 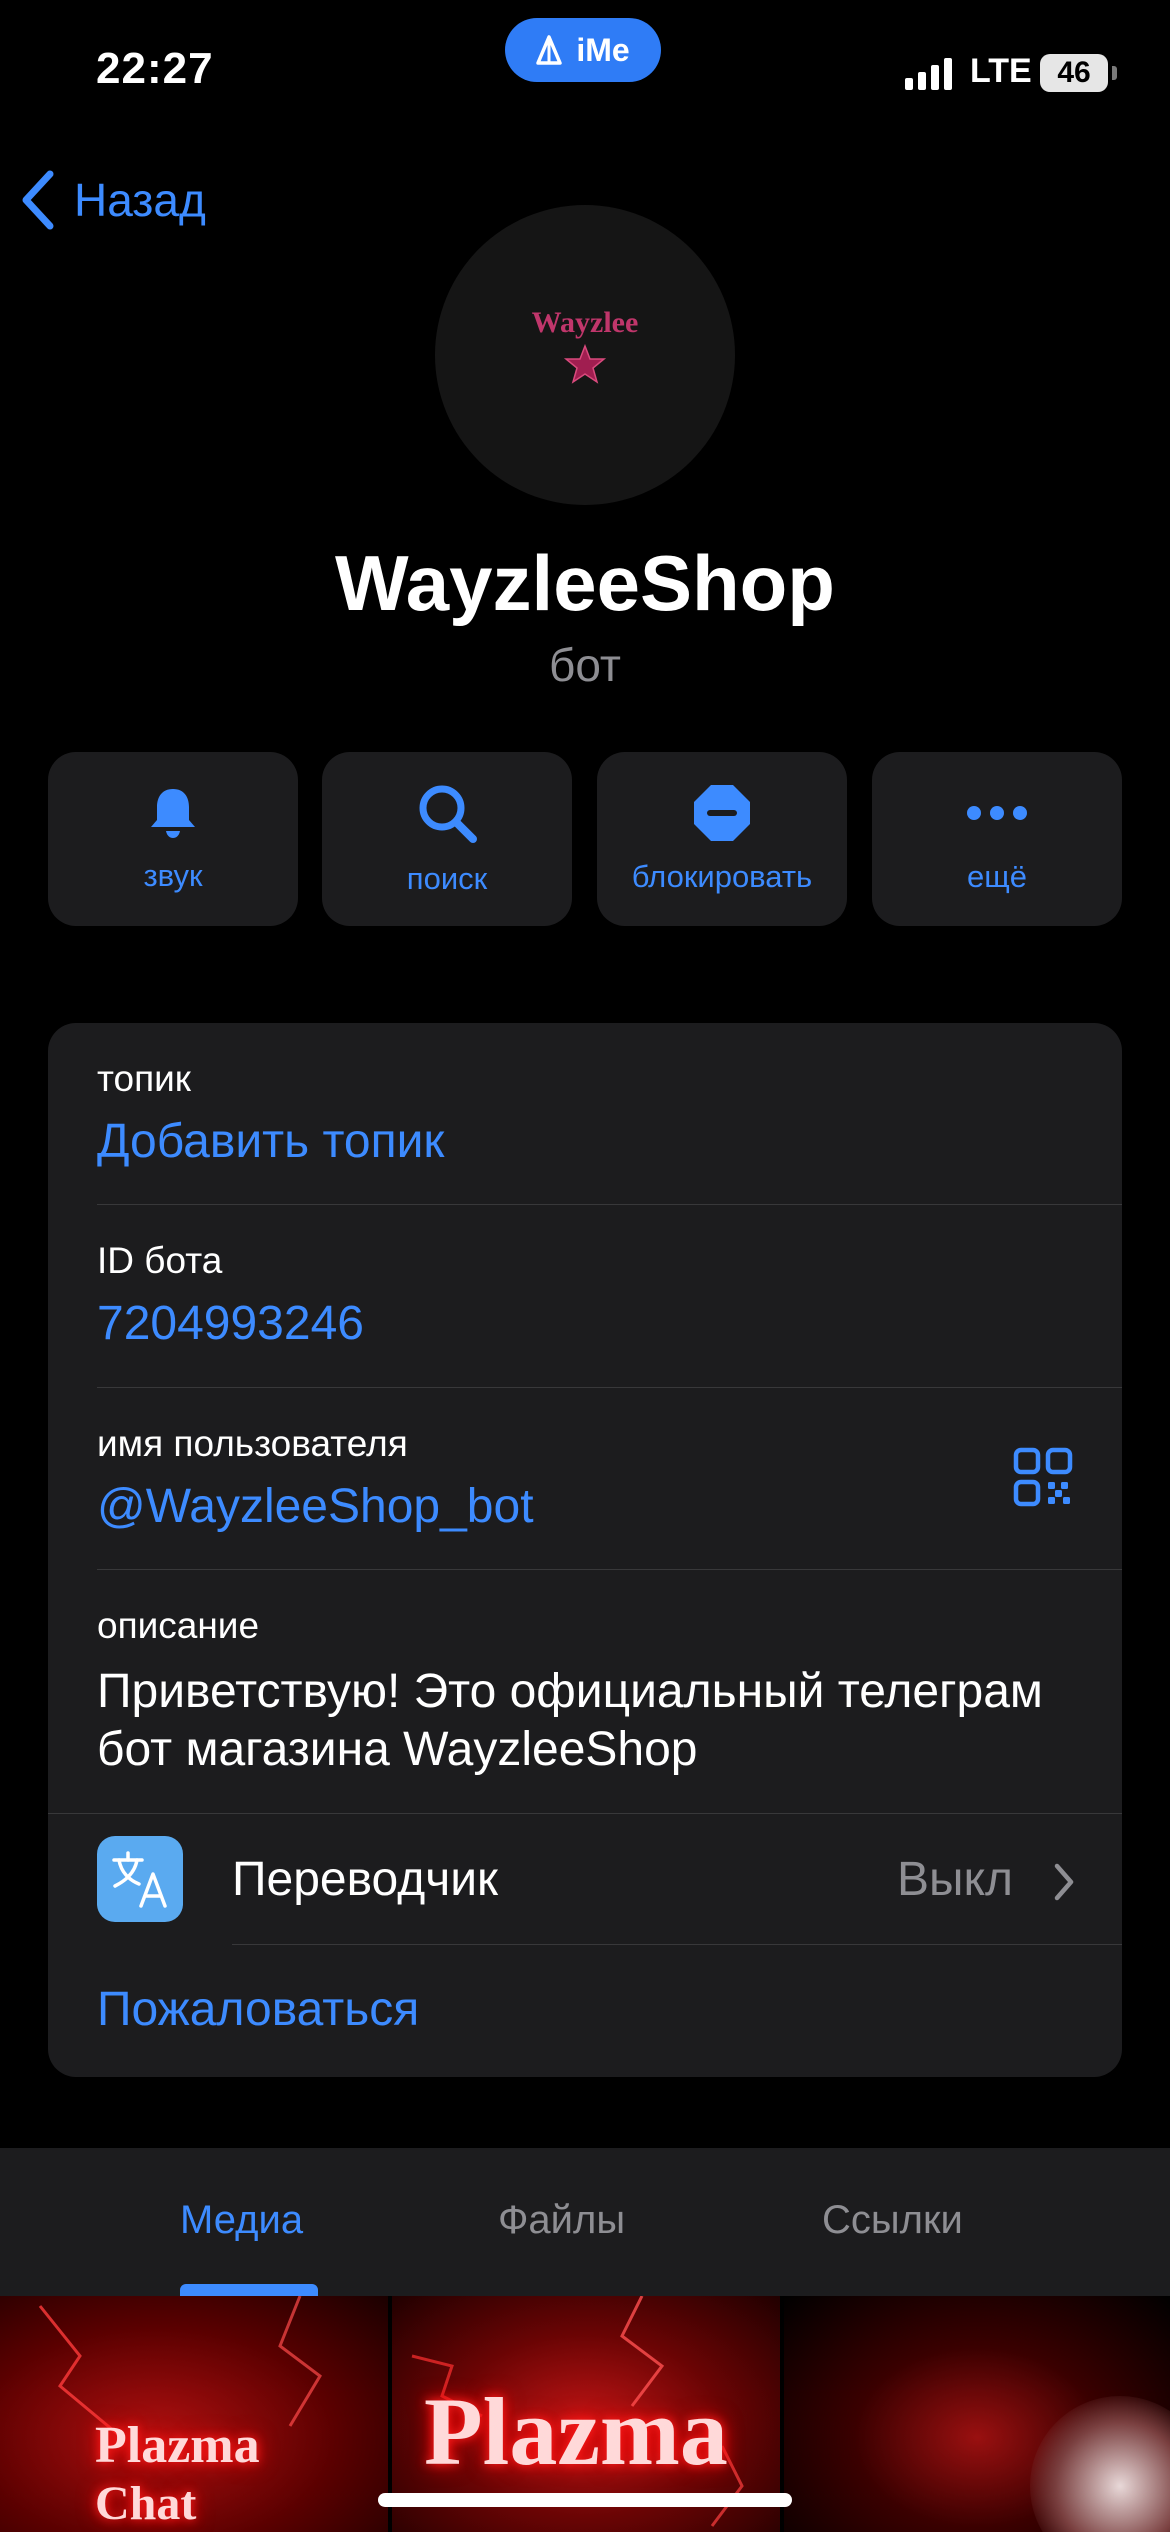 What do you see at coordinates (997, 813) in the screenshot?
I see `more-icon` at bounding box center [997, 813].